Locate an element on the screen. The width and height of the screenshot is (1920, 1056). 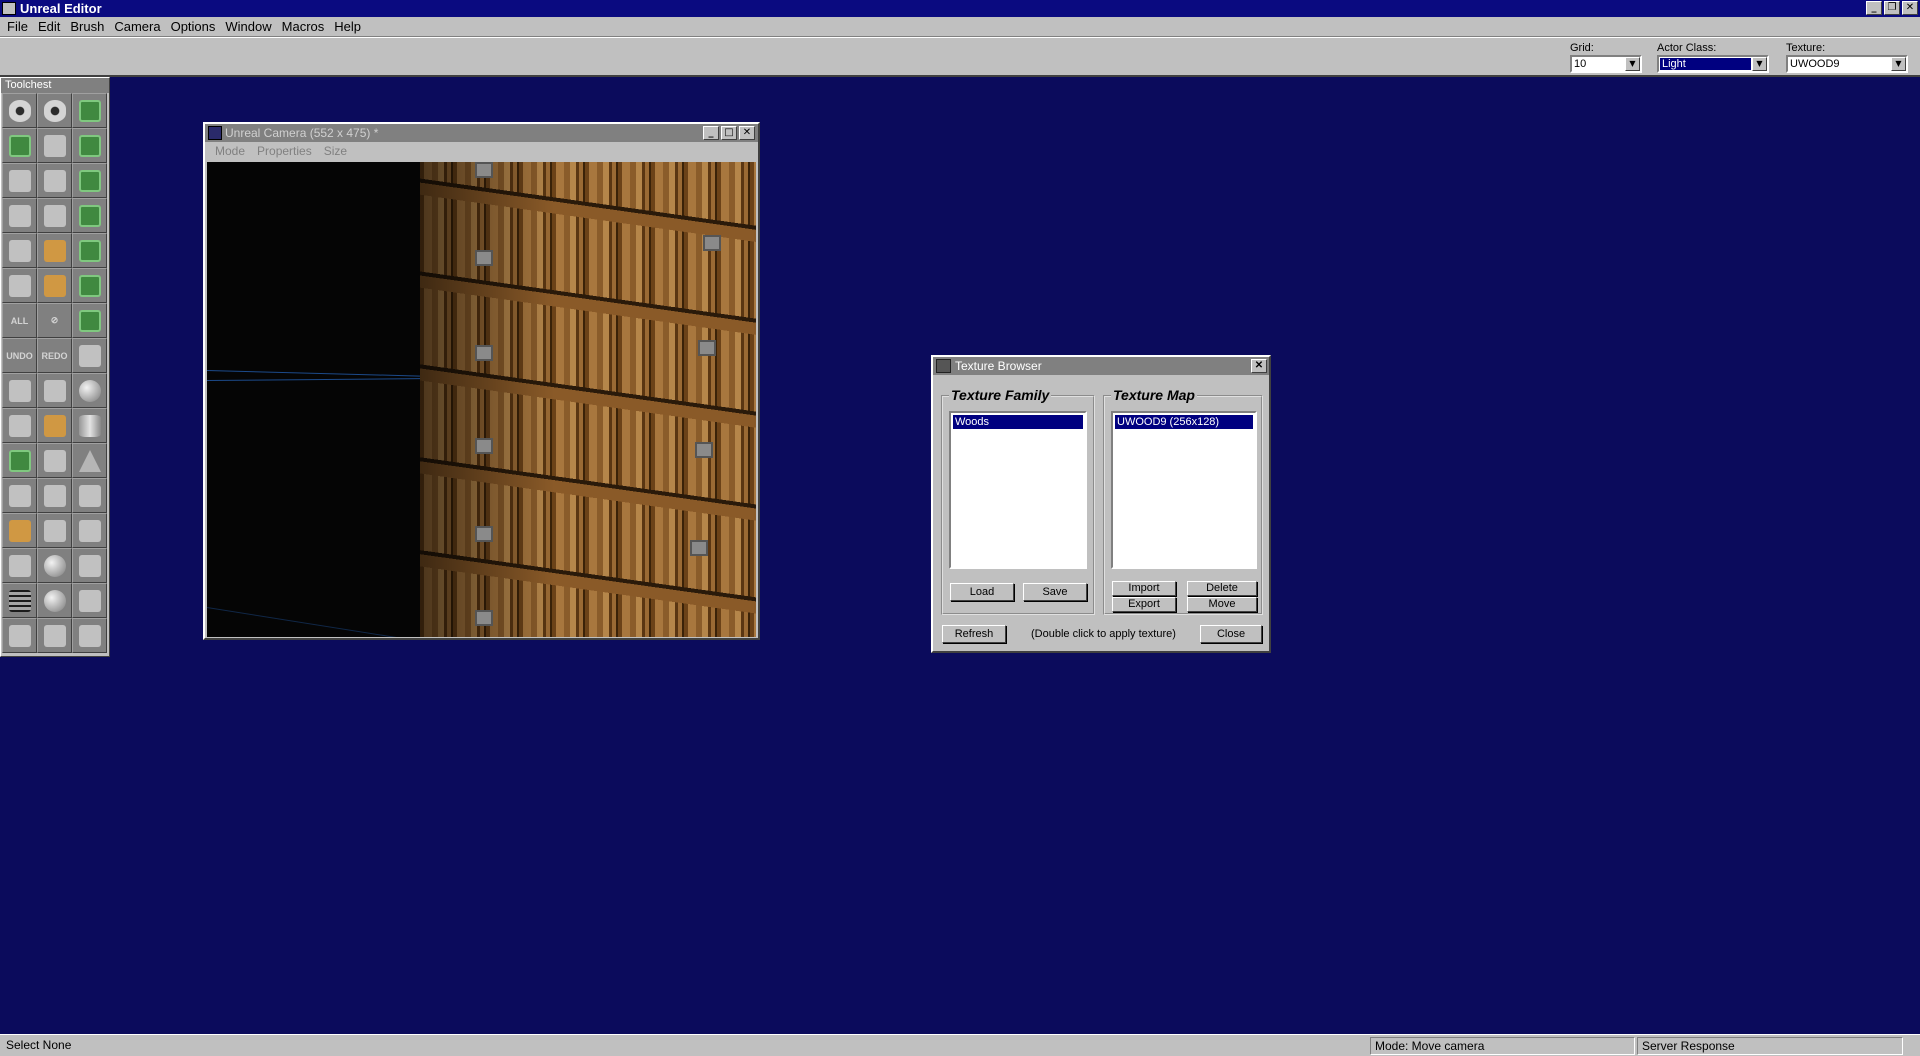
camera-viewport is located at coordinates (481, 399).